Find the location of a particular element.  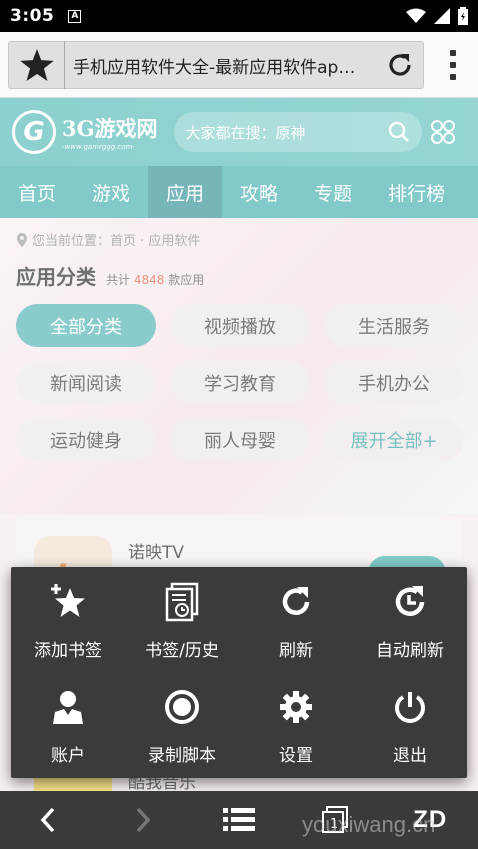

notification-a-icon: A is located at coordinates (75, 16).